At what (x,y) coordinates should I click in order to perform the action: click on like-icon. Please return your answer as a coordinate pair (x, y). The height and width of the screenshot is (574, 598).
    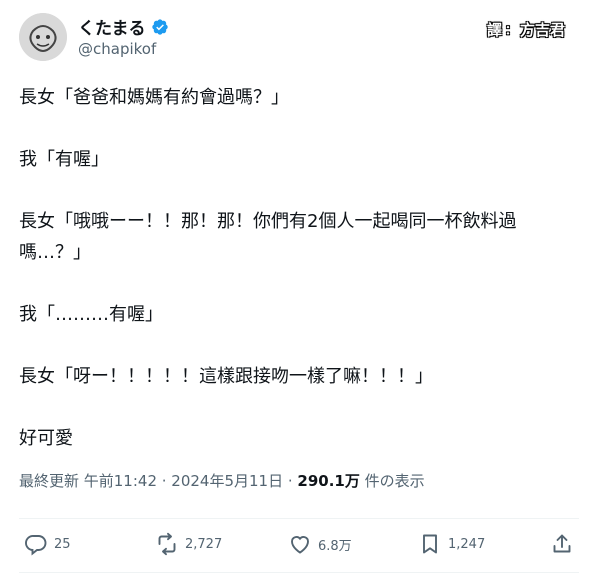
    Looking at the image, I should click on (300, 545).